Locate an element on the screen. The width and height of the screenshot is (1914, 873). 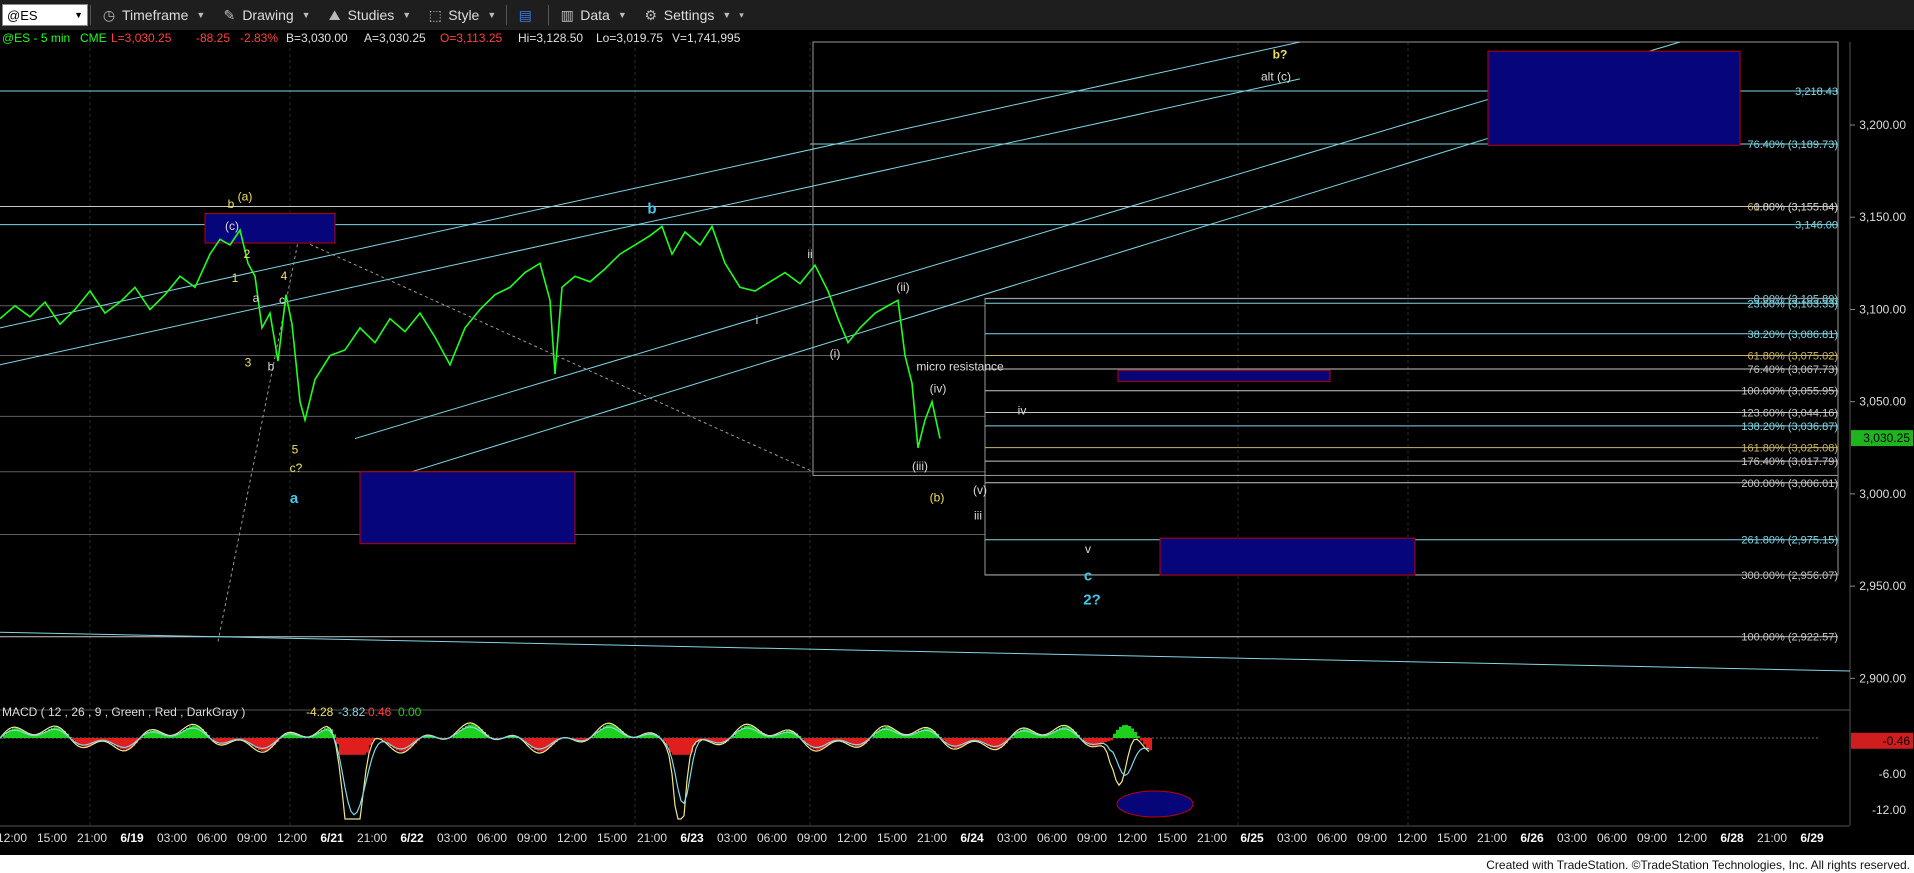
studies-button: ⛰ Studies ▼ is located at coordinates (369, 15).